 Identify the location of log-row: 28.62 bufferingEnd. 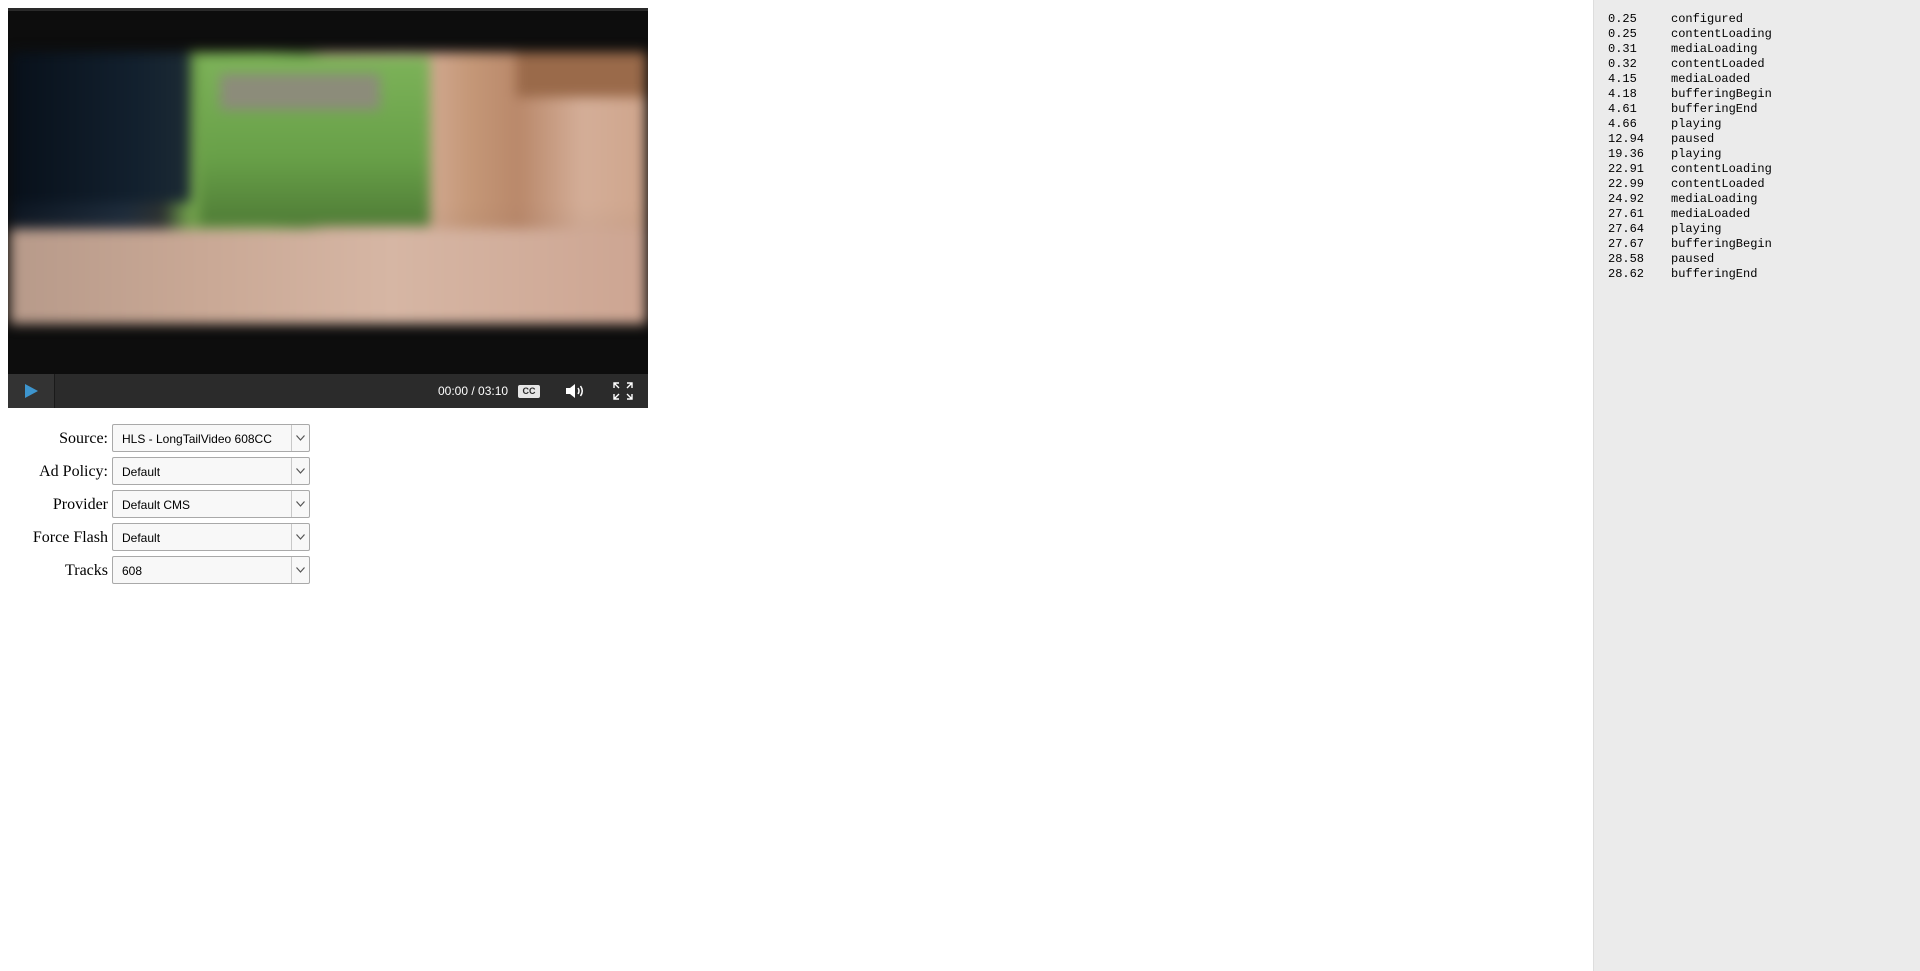
(1690, 274).